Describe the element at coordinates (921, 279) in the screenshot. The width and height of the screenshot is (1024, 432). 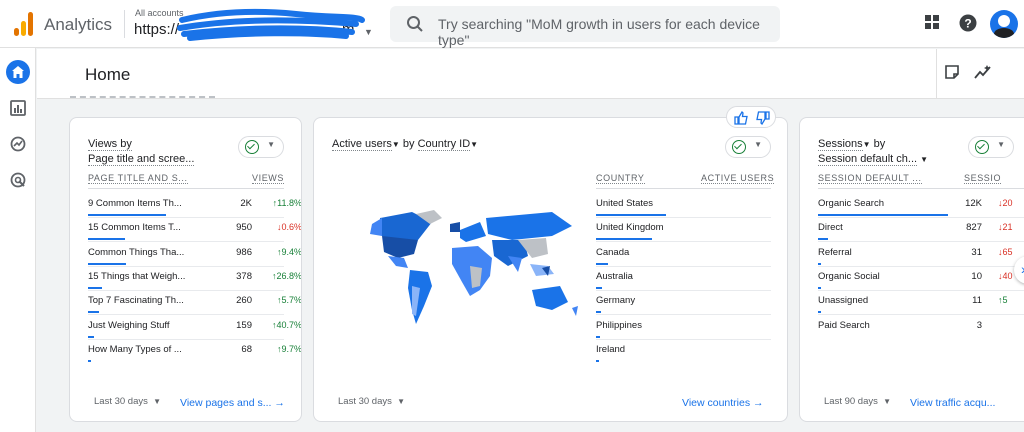
I see `table-row: Organic Social 10 ↓40` at that location.